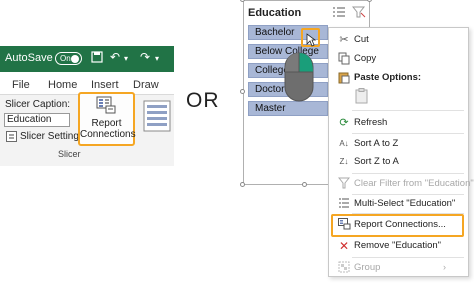 The width and height of the screenshot is (474, 287). What do you see at coordinates (62, 85) in the screenshot?
I see `tab-home: Home` at bounding box center [62, 85].